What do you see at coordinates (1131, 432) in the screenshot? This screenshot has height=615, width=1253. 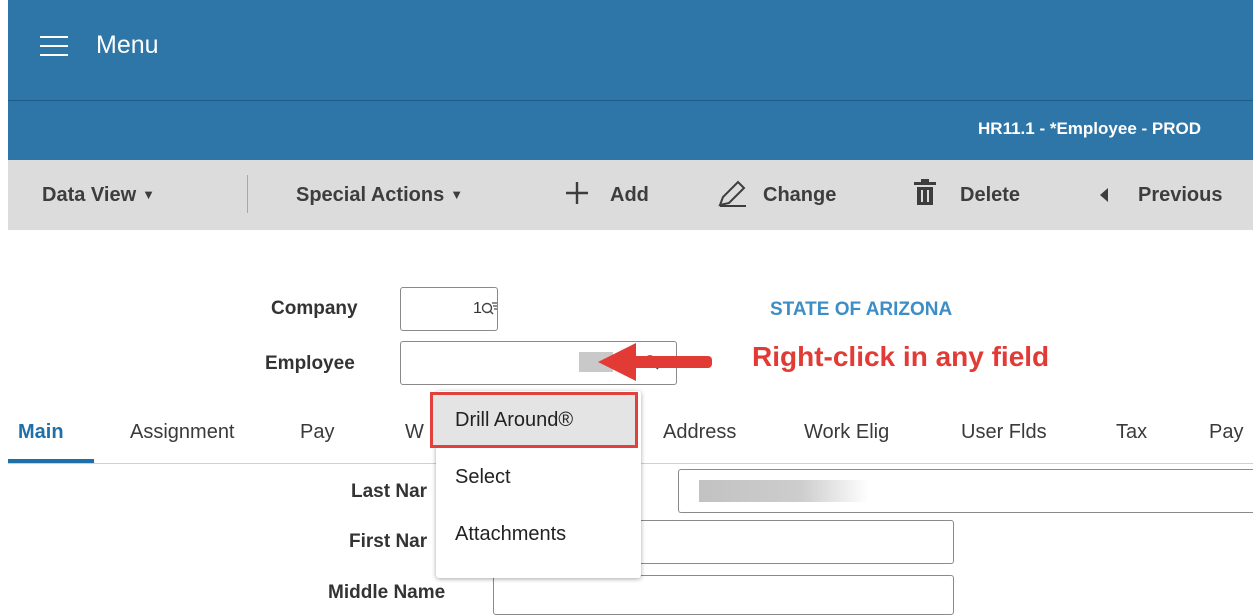 I see `tab-tax: Tax` at bounding box center [1131, 432].